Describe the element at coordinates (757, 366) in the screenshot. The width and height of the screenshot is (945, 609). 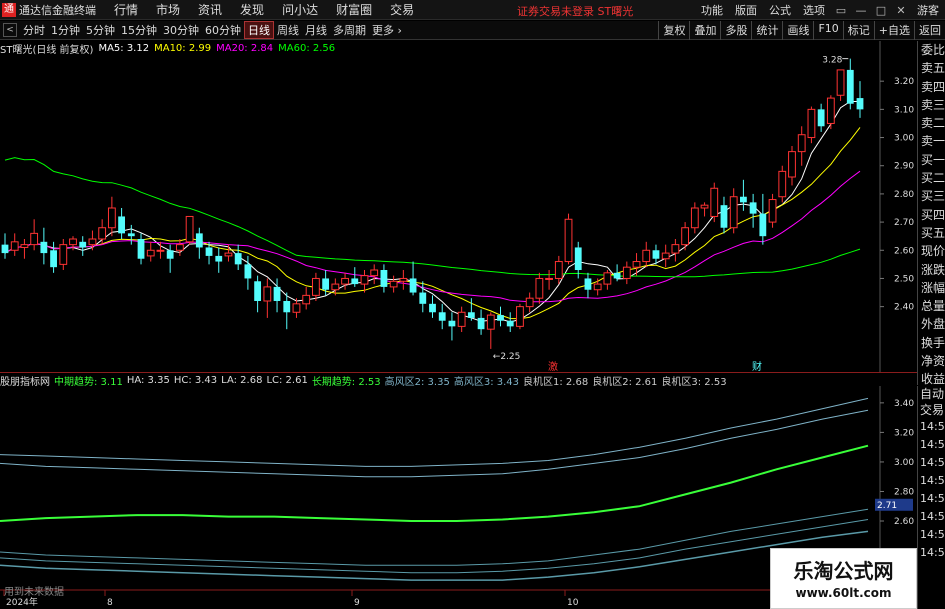
I see `finance-tag: 财` at that location.